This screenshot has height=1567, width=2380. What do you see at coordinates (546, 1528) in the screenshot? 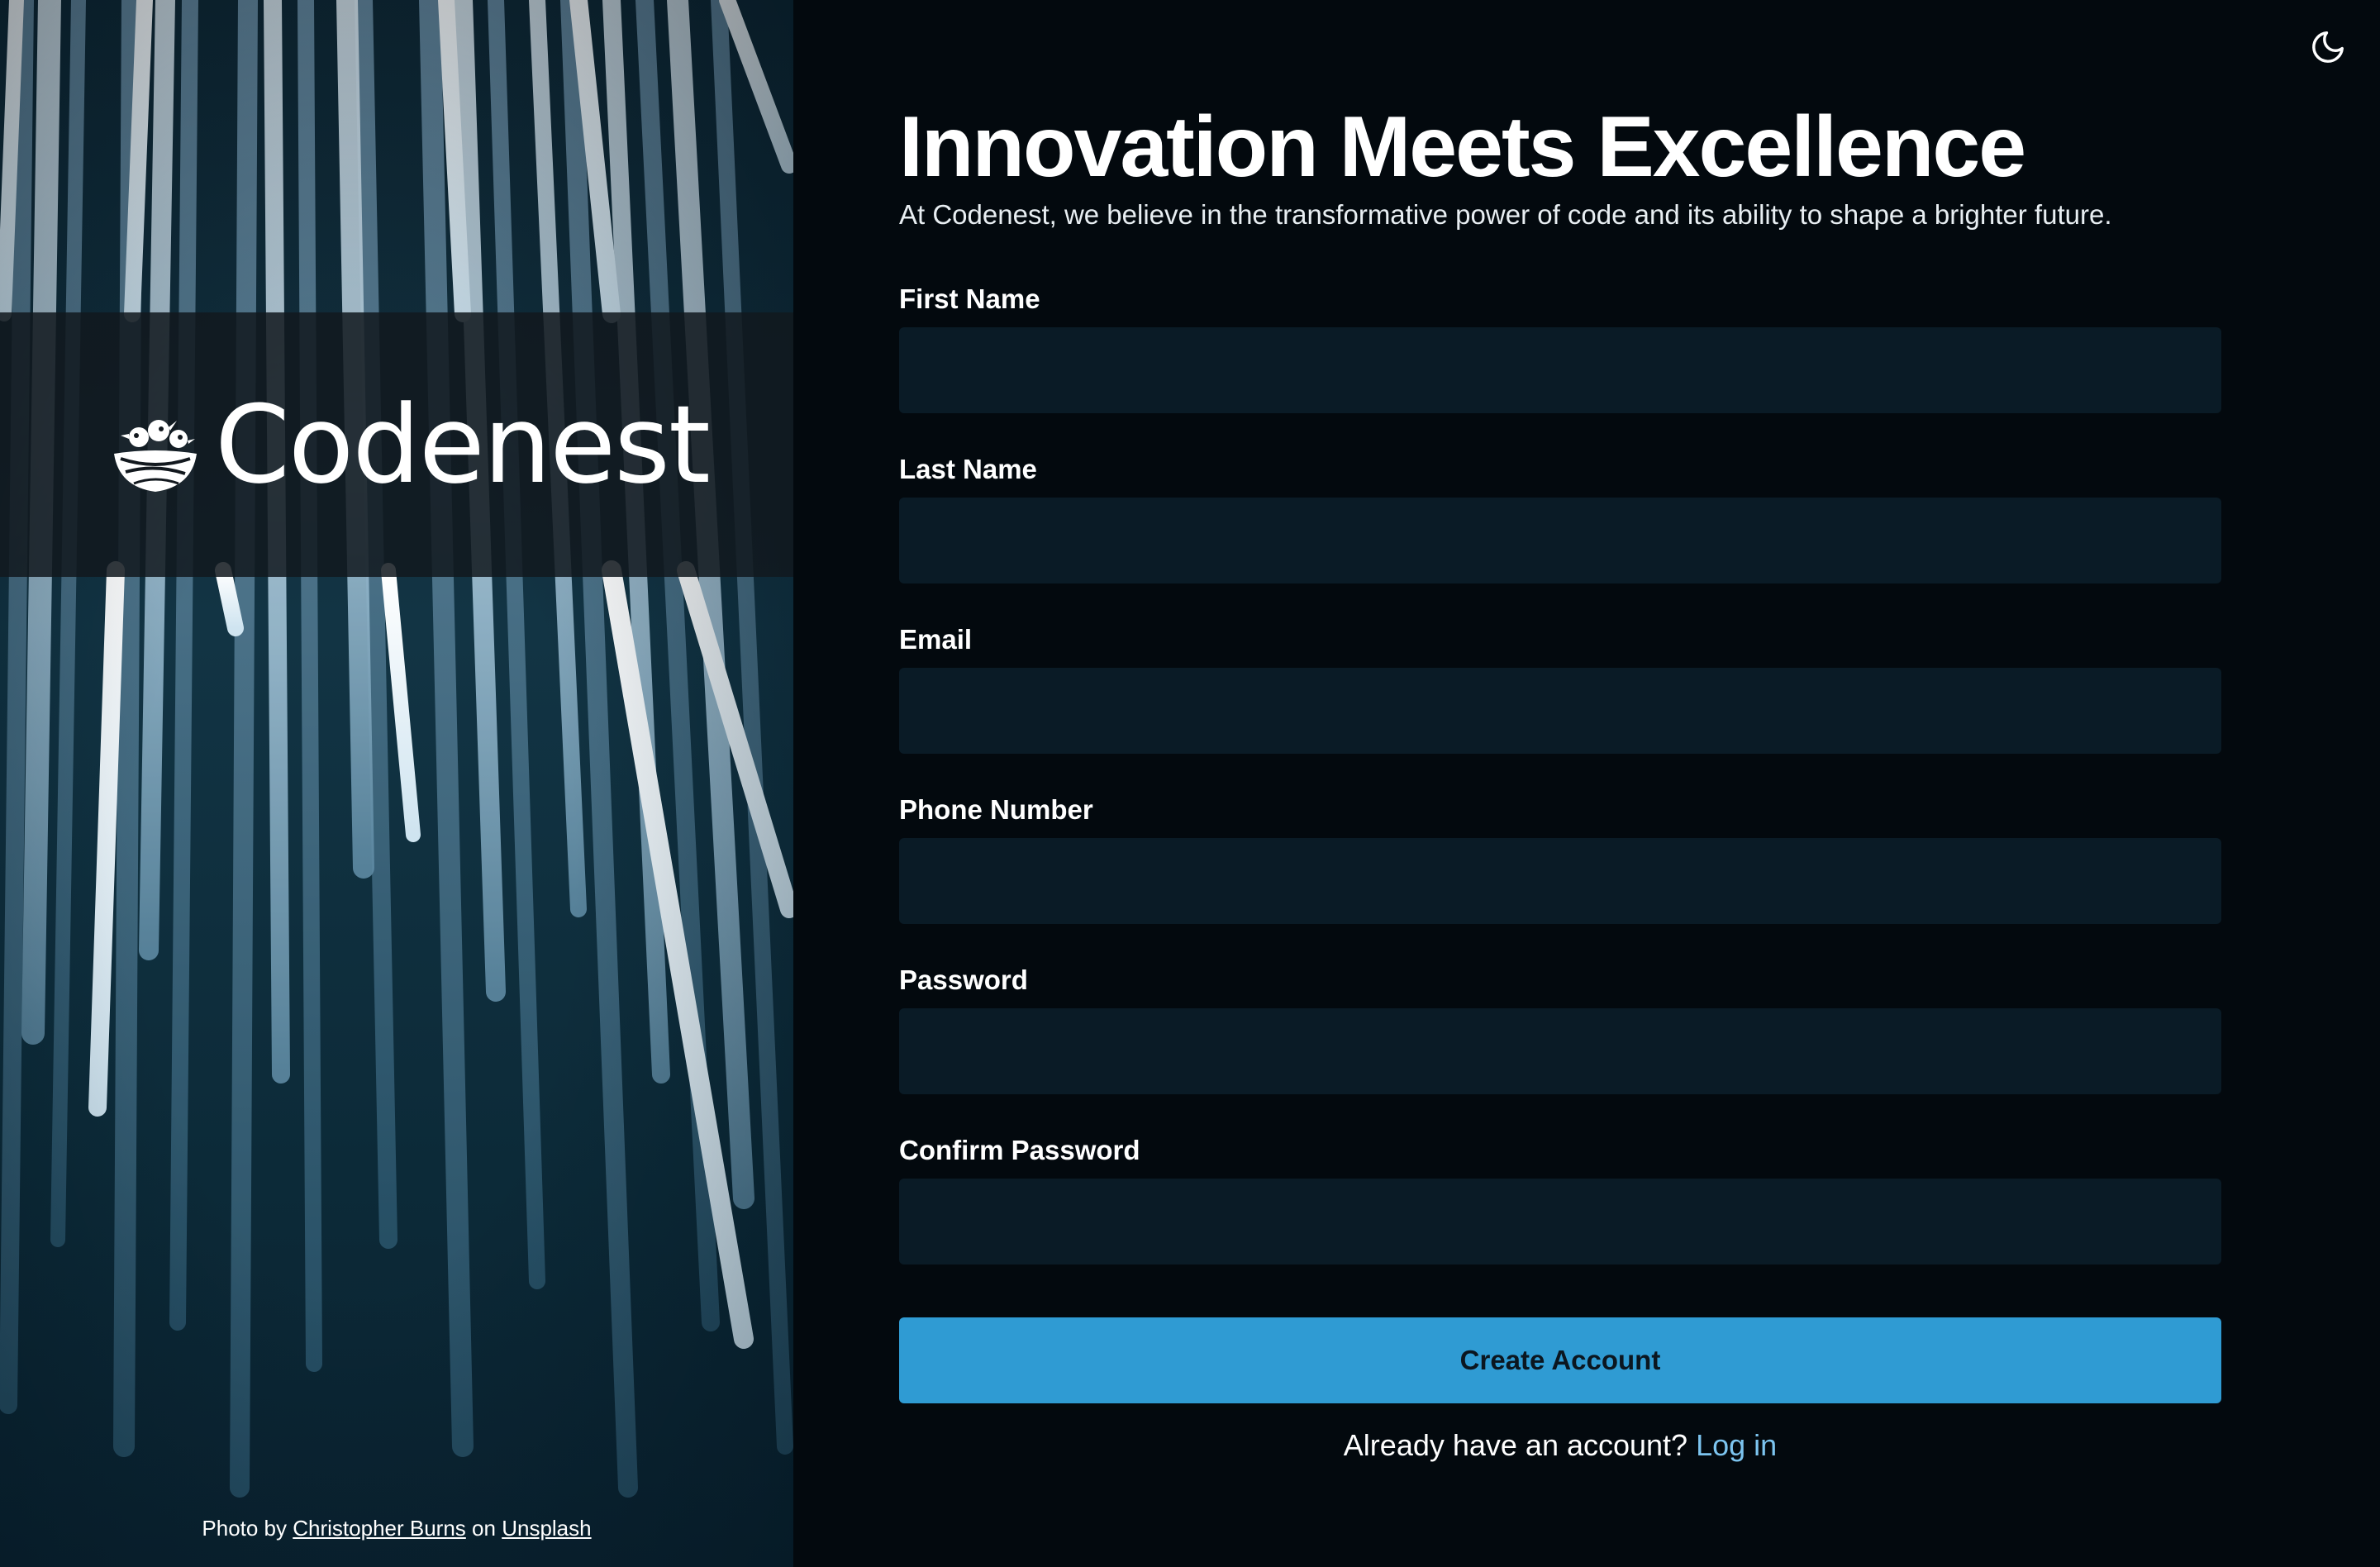
I see `credit-site-link: Unsplash` at bounding box center [546, 1528].